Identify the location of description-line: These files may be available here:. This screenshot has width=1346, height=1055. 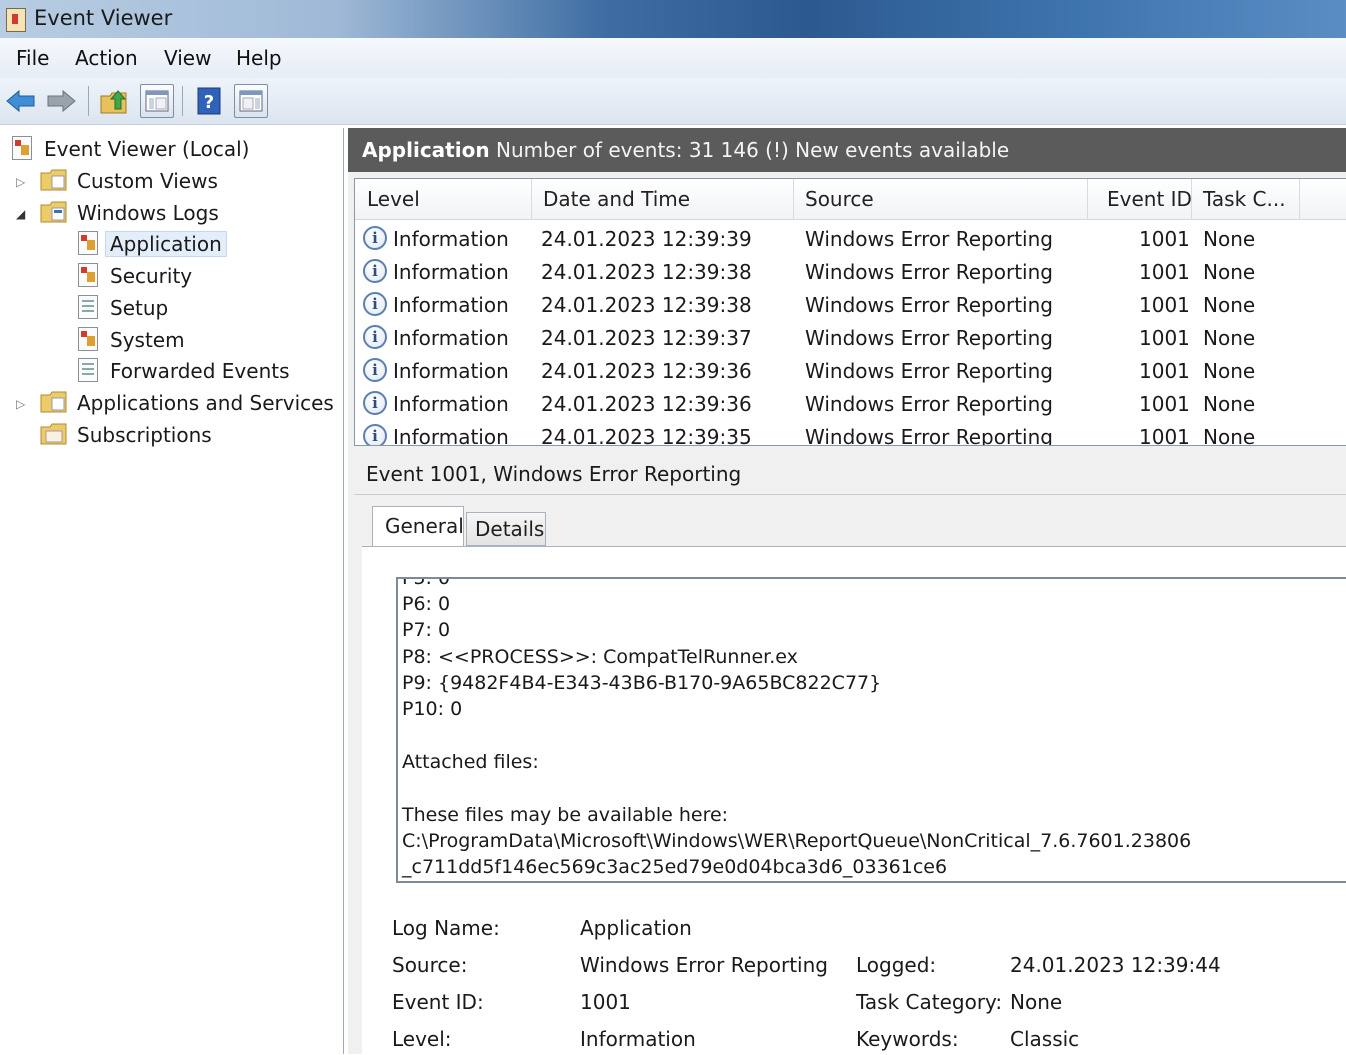
(565, 815).